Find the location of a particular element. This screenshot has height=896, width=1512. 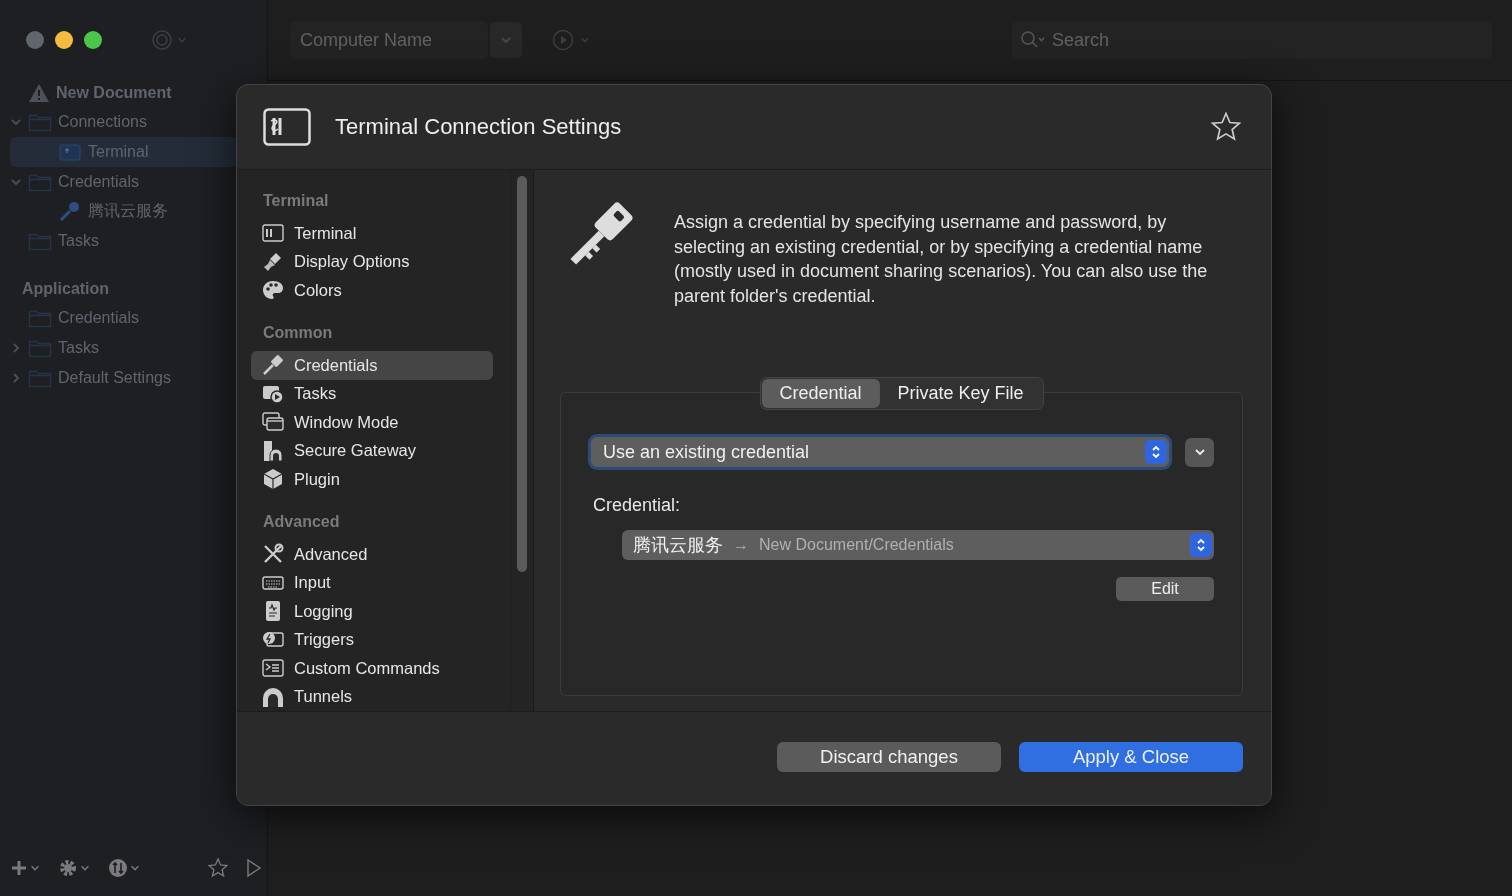

credential-mode-popup: Use an existing credential is located at coordinates (880, 452).